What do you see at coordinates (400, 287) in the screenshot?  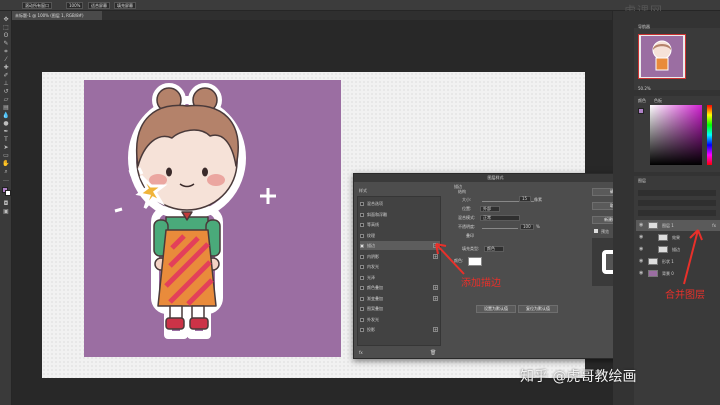 I see `style-item: 颜色叠加 +` at bounding box center [400, 287].